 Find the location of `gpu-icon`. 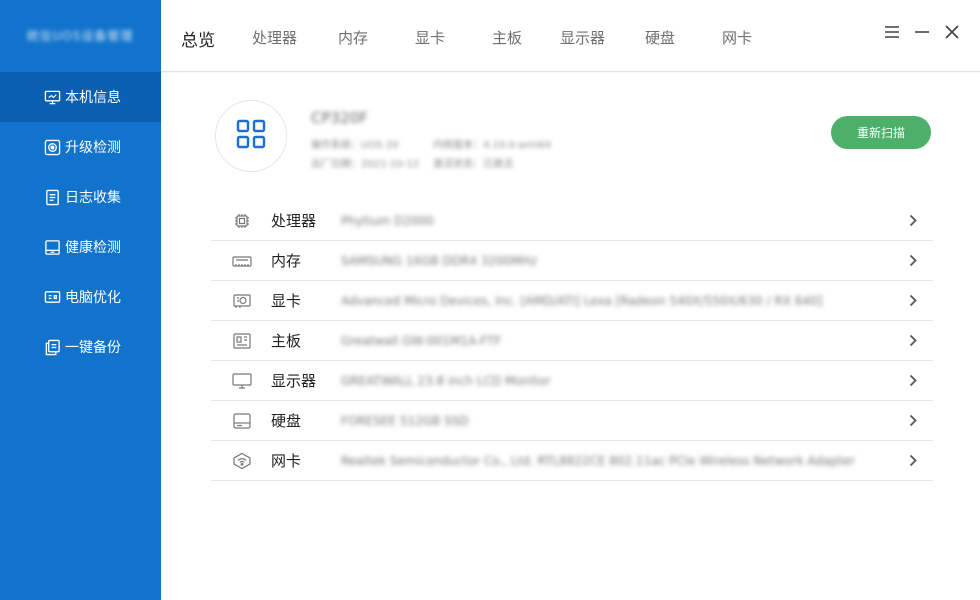

gpu-icon is located at coordinates (242, 301).